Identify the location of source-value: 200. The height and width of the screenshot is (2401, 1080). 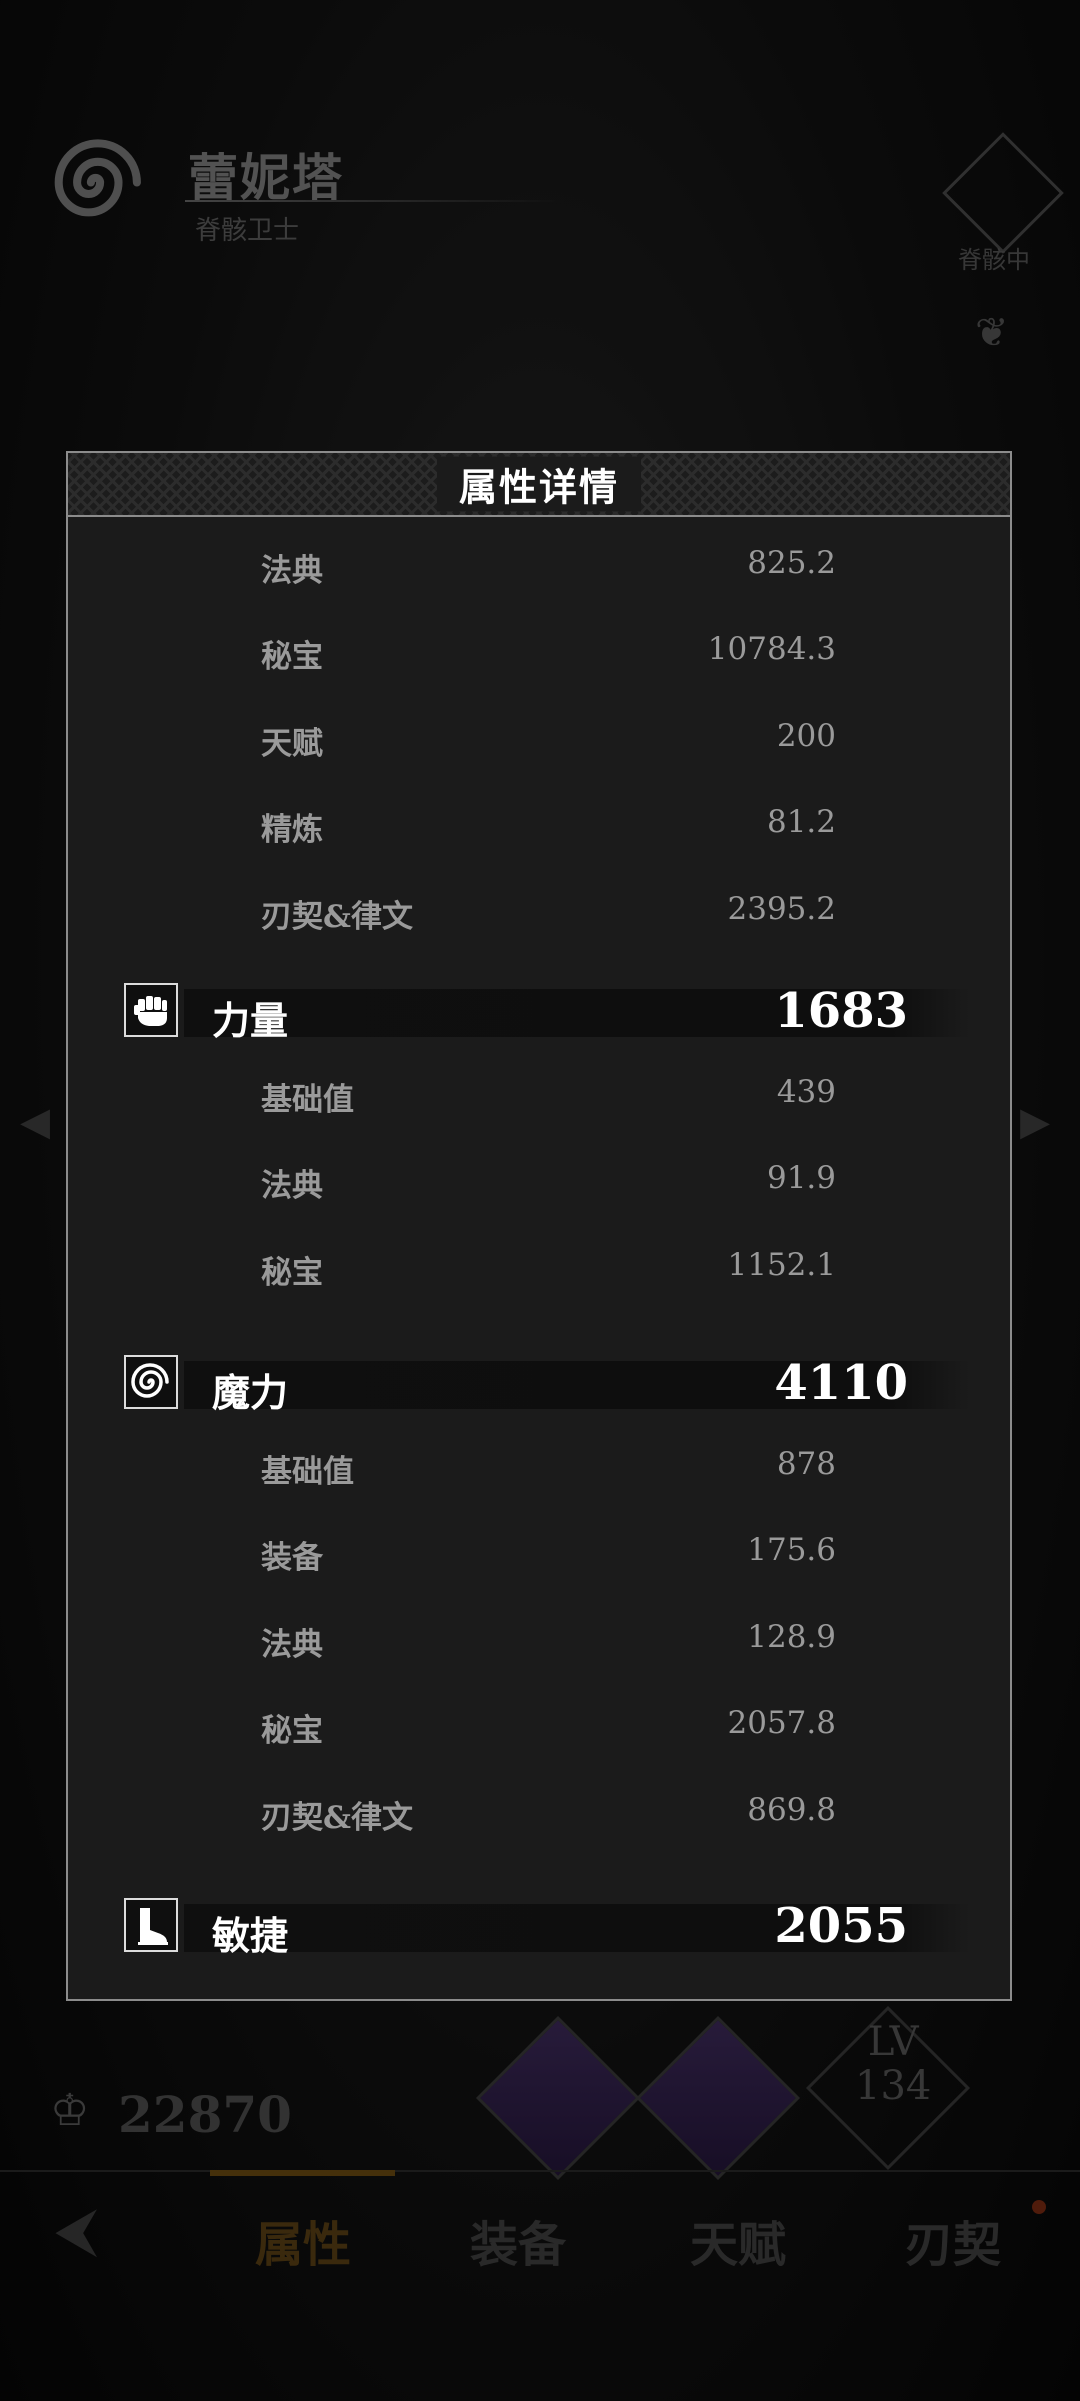
(806, 736).